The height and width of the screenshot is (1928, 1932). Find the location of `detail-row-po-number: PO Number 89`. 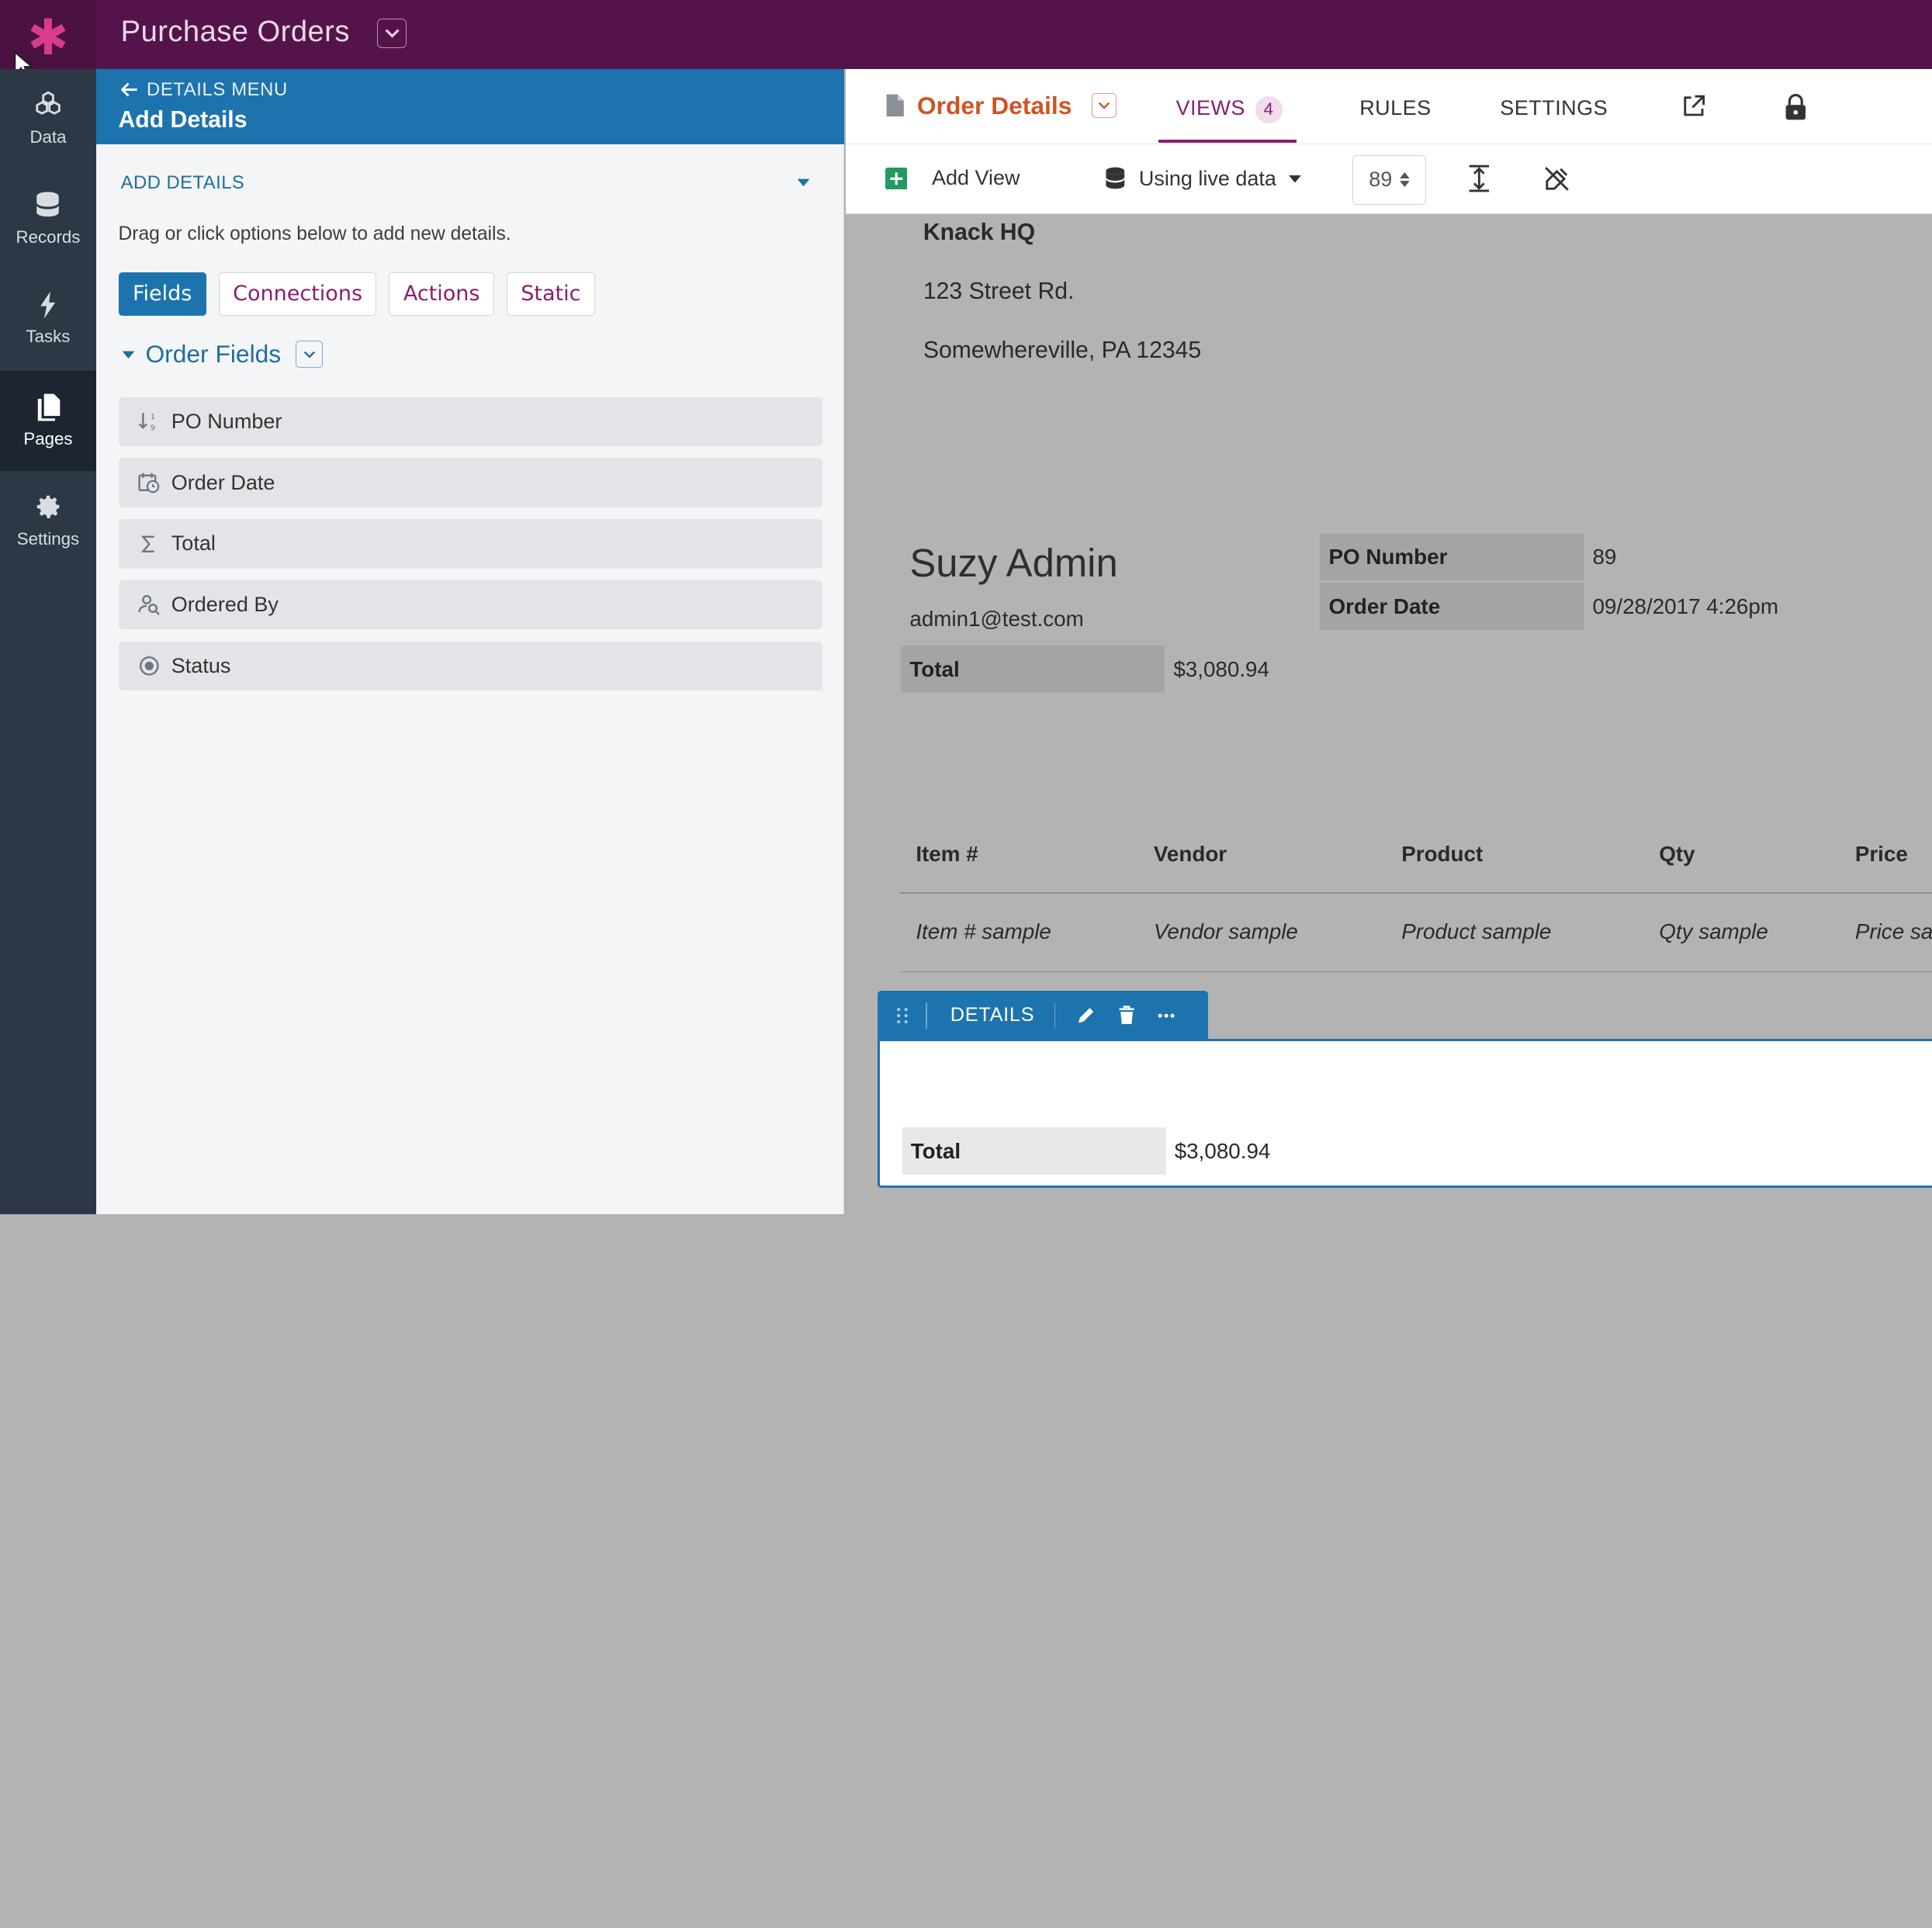

detail-row-po-number: PO Number 89 is located at coordinates (1468, 557).